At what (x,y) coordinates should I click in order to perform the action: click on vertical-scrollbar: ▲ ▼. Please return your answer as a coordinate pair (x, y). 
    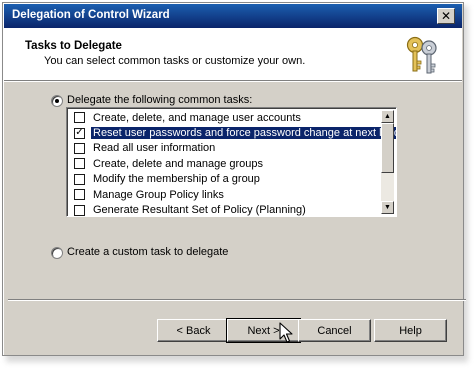
    Looking at the image, I should click on (387, 162).